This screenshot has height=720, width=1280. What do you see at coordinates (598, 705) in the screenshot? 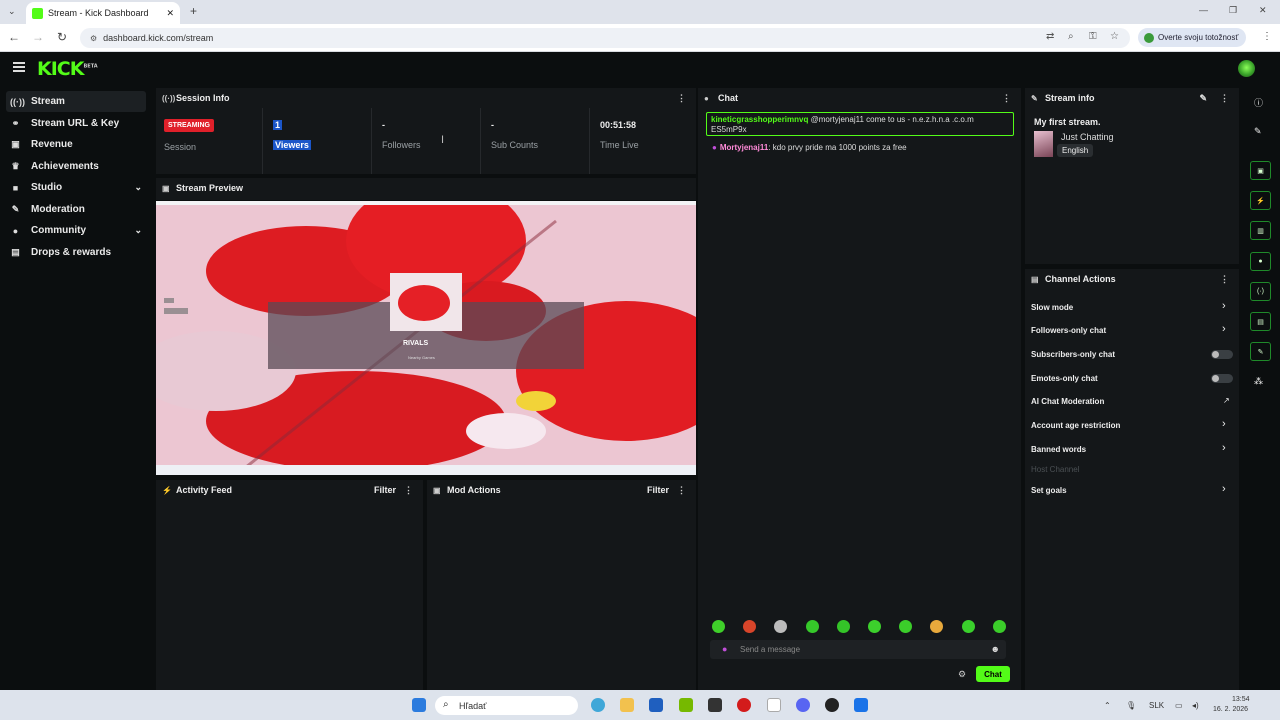
I see `edge-browser-icon` at bounding box center [598, 705].